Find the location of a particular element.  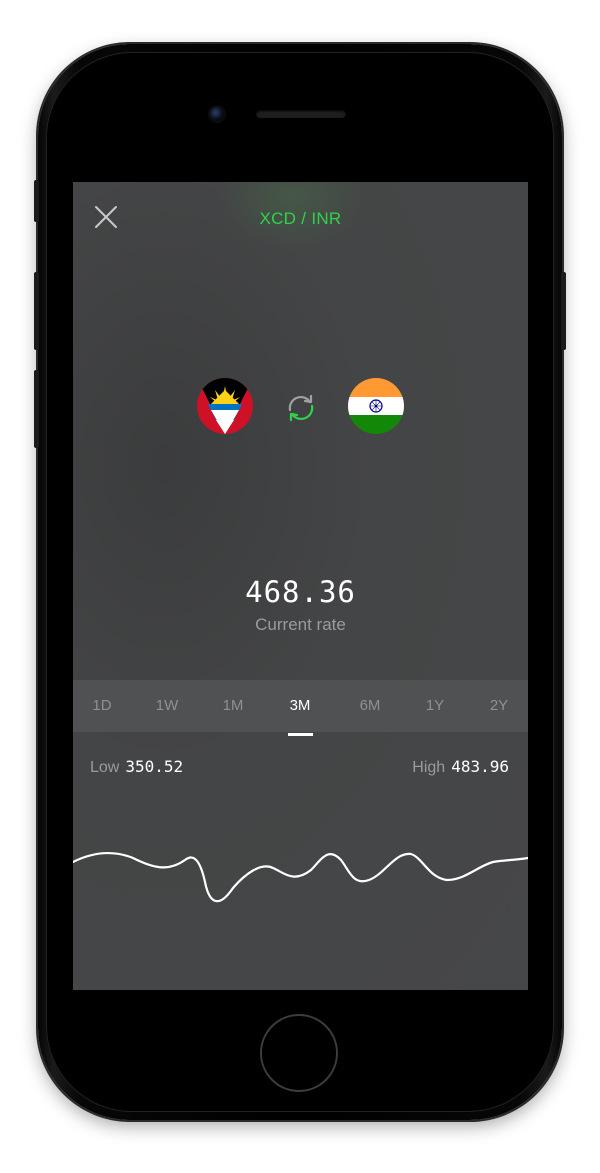

period-tabs: 1D 1W 1M 3M 6M 1Y 2Y is located at coordinates (300, 706).